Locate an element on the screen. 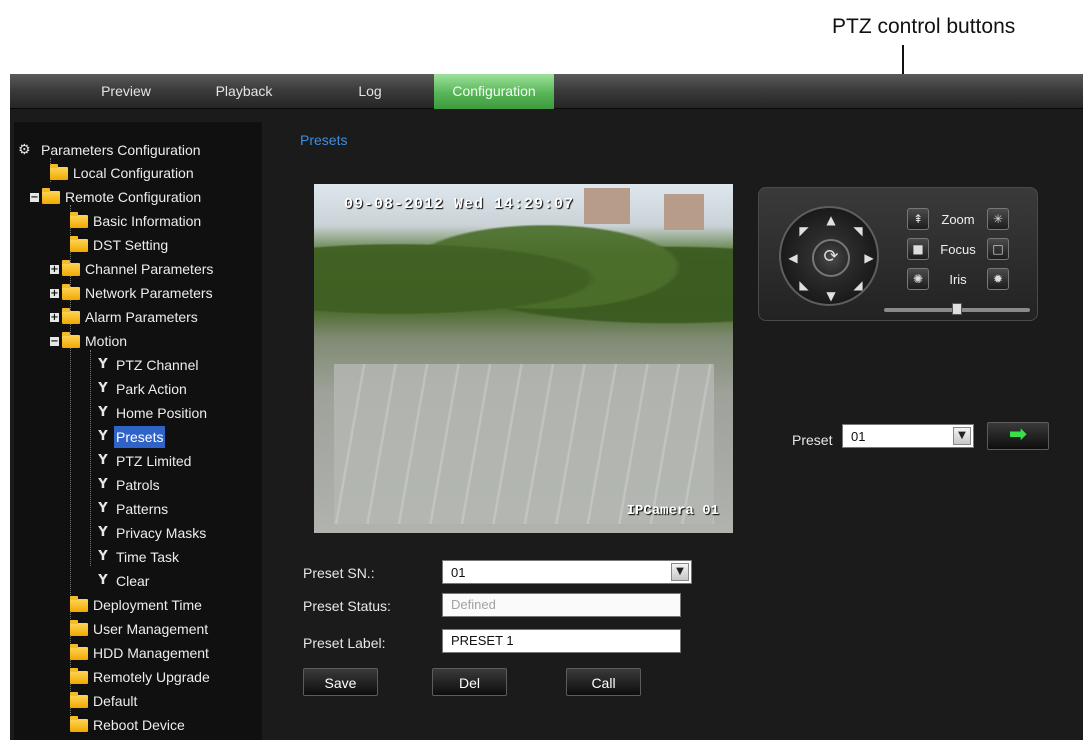 This screenshot has width=1083, height=740. ptz-preset-label: Preset is located at coordinates (812, 440).